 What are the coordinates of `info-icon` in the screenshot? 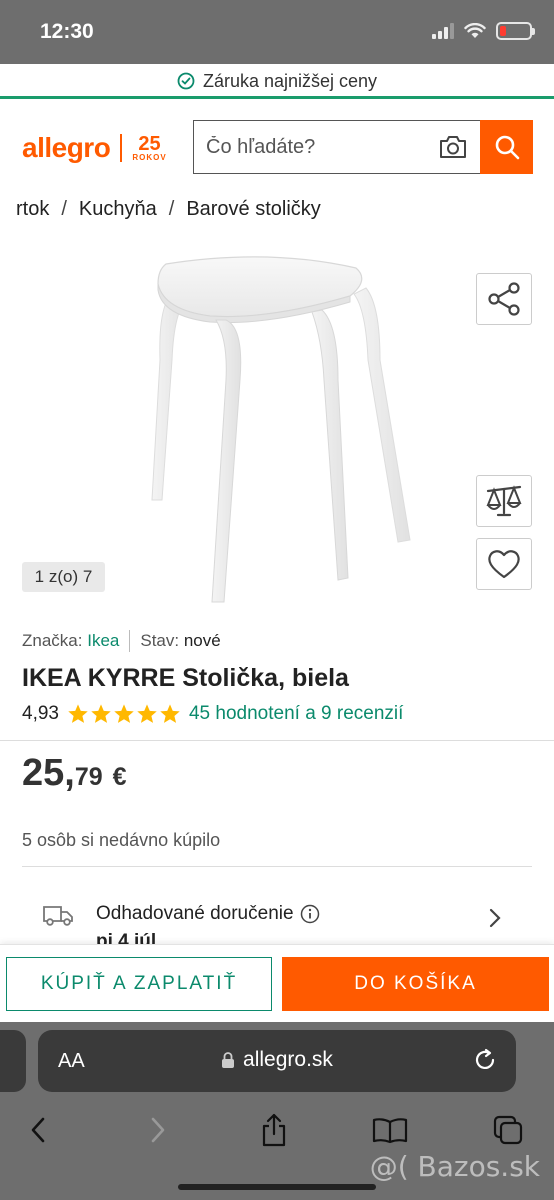 It's located at (310, 914).